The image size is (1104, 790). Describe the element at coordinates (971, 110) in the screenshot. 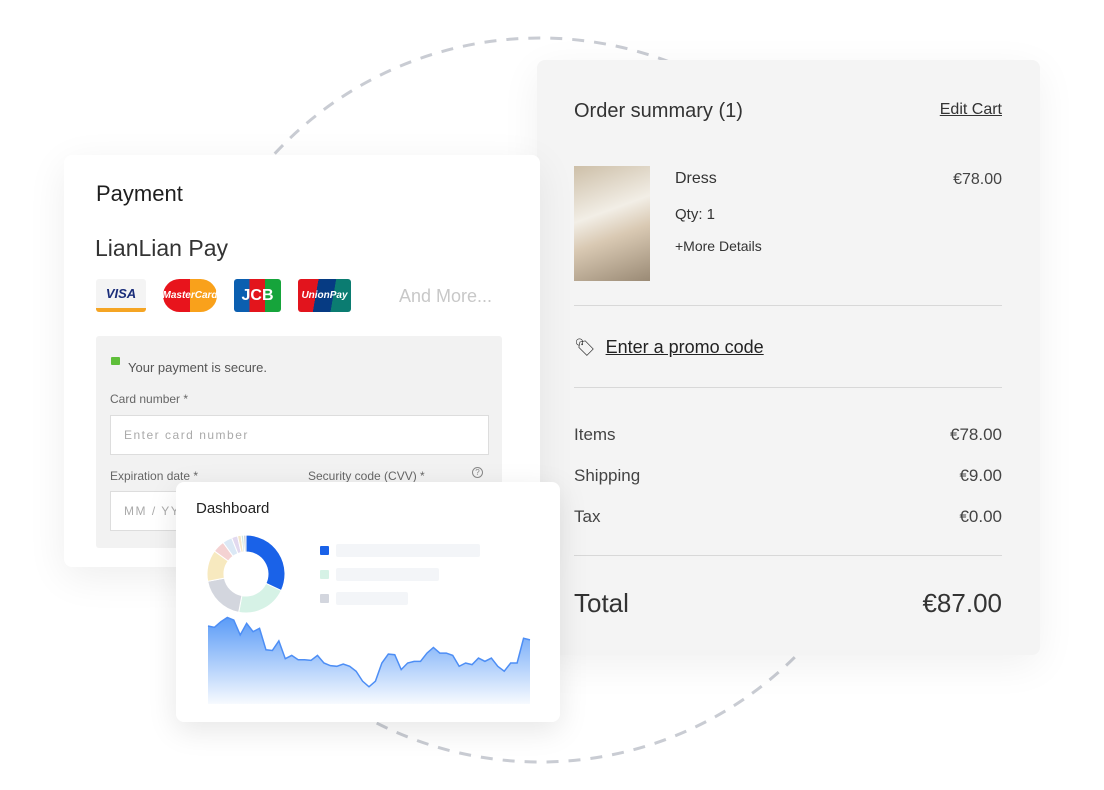

I see `edit-cart-link: Edit Cart` at that location.